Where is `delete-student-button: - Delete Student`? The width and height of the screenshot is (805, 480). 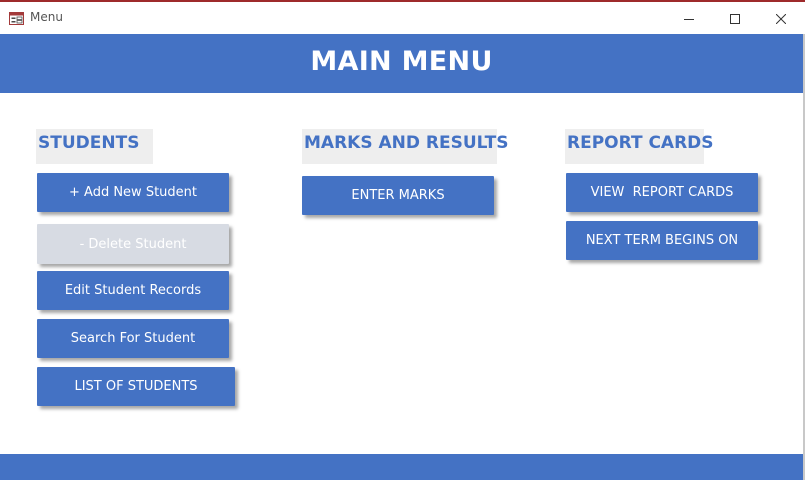
delete-student-button: - Delete Student is located at coordinates (133, 244).